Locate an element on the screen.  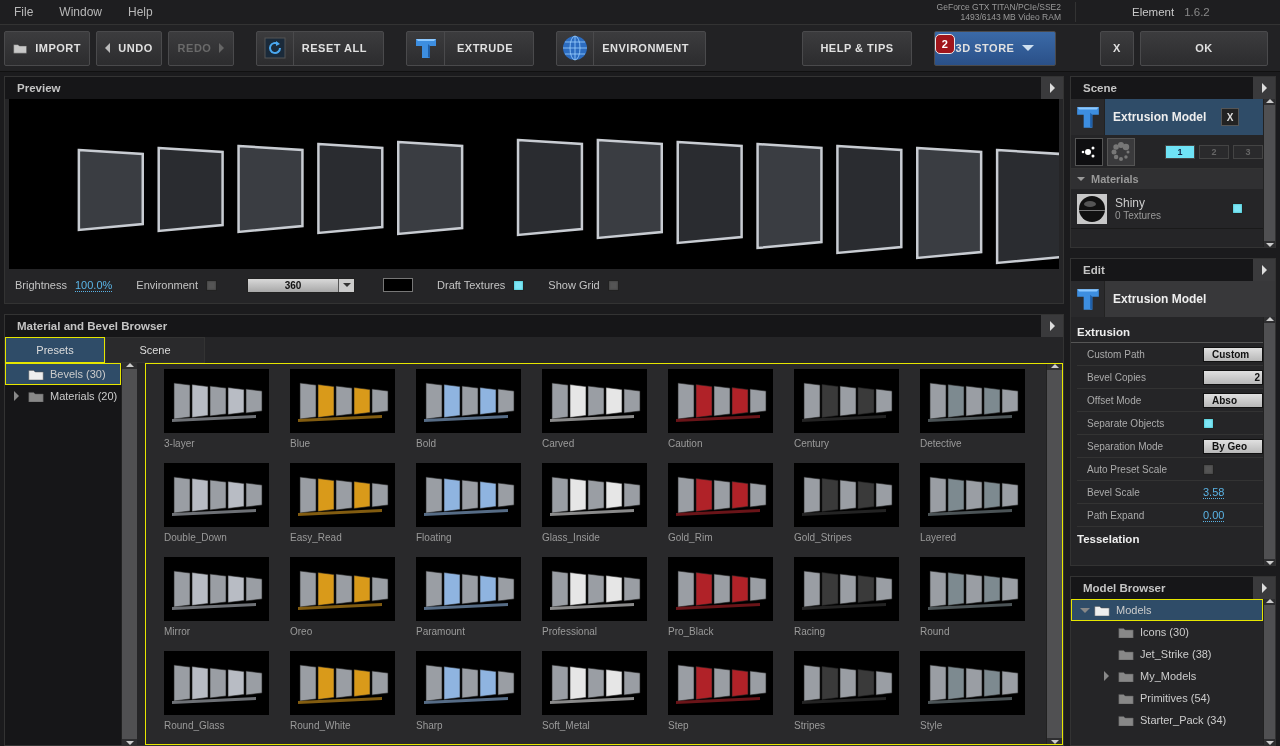
nodes-button is located at coordinates (1089, 151).